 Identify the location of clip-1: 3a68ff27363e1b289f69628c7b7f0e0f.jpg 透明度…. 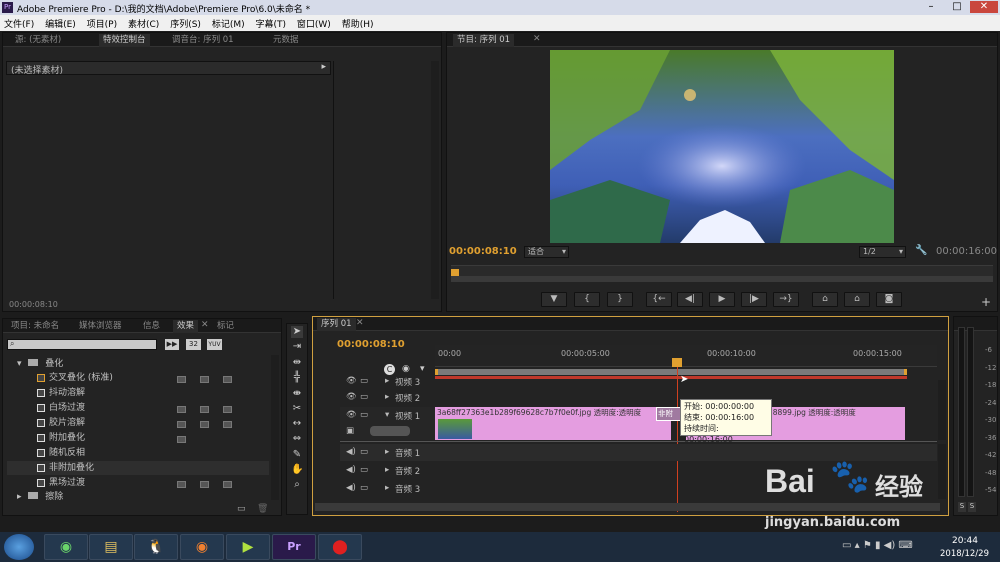
(553, 423).